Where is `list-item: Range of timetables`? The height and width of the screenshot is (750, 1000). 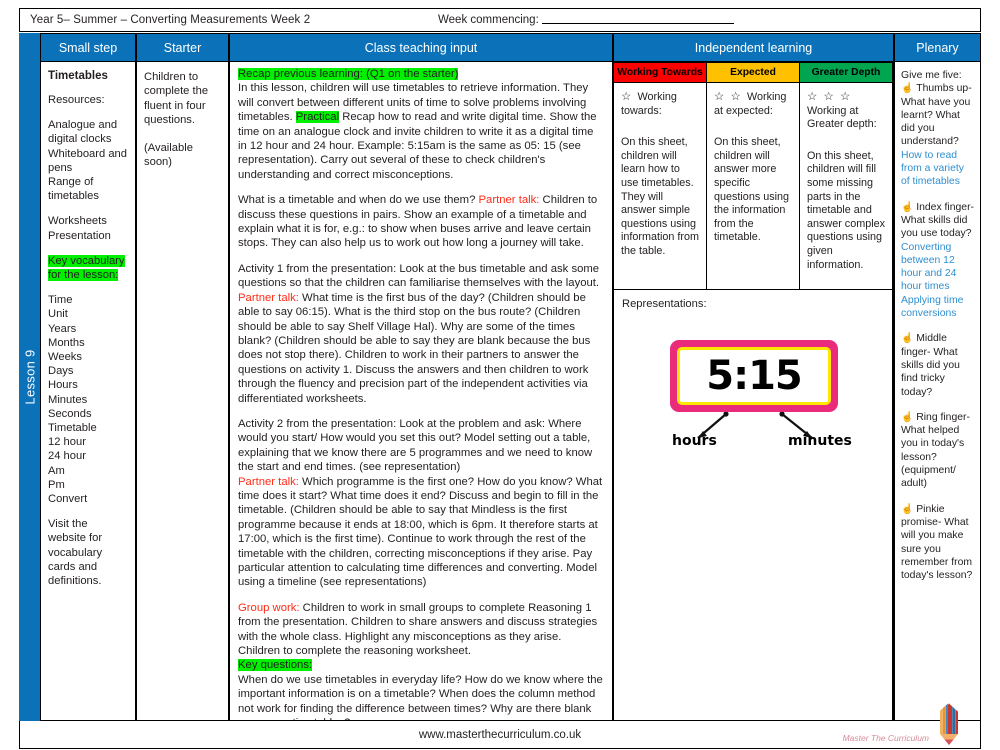
list-item: Range of timetables is located at coordinates (73, 189).